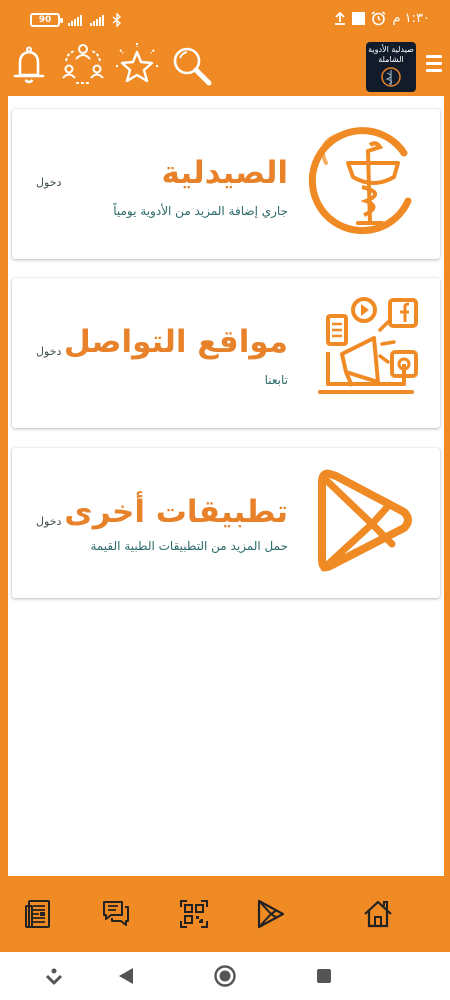  I want to click on card-subtitle: حمل المزيد من التطبيقات الطبية القيمة, so click(189, 546).